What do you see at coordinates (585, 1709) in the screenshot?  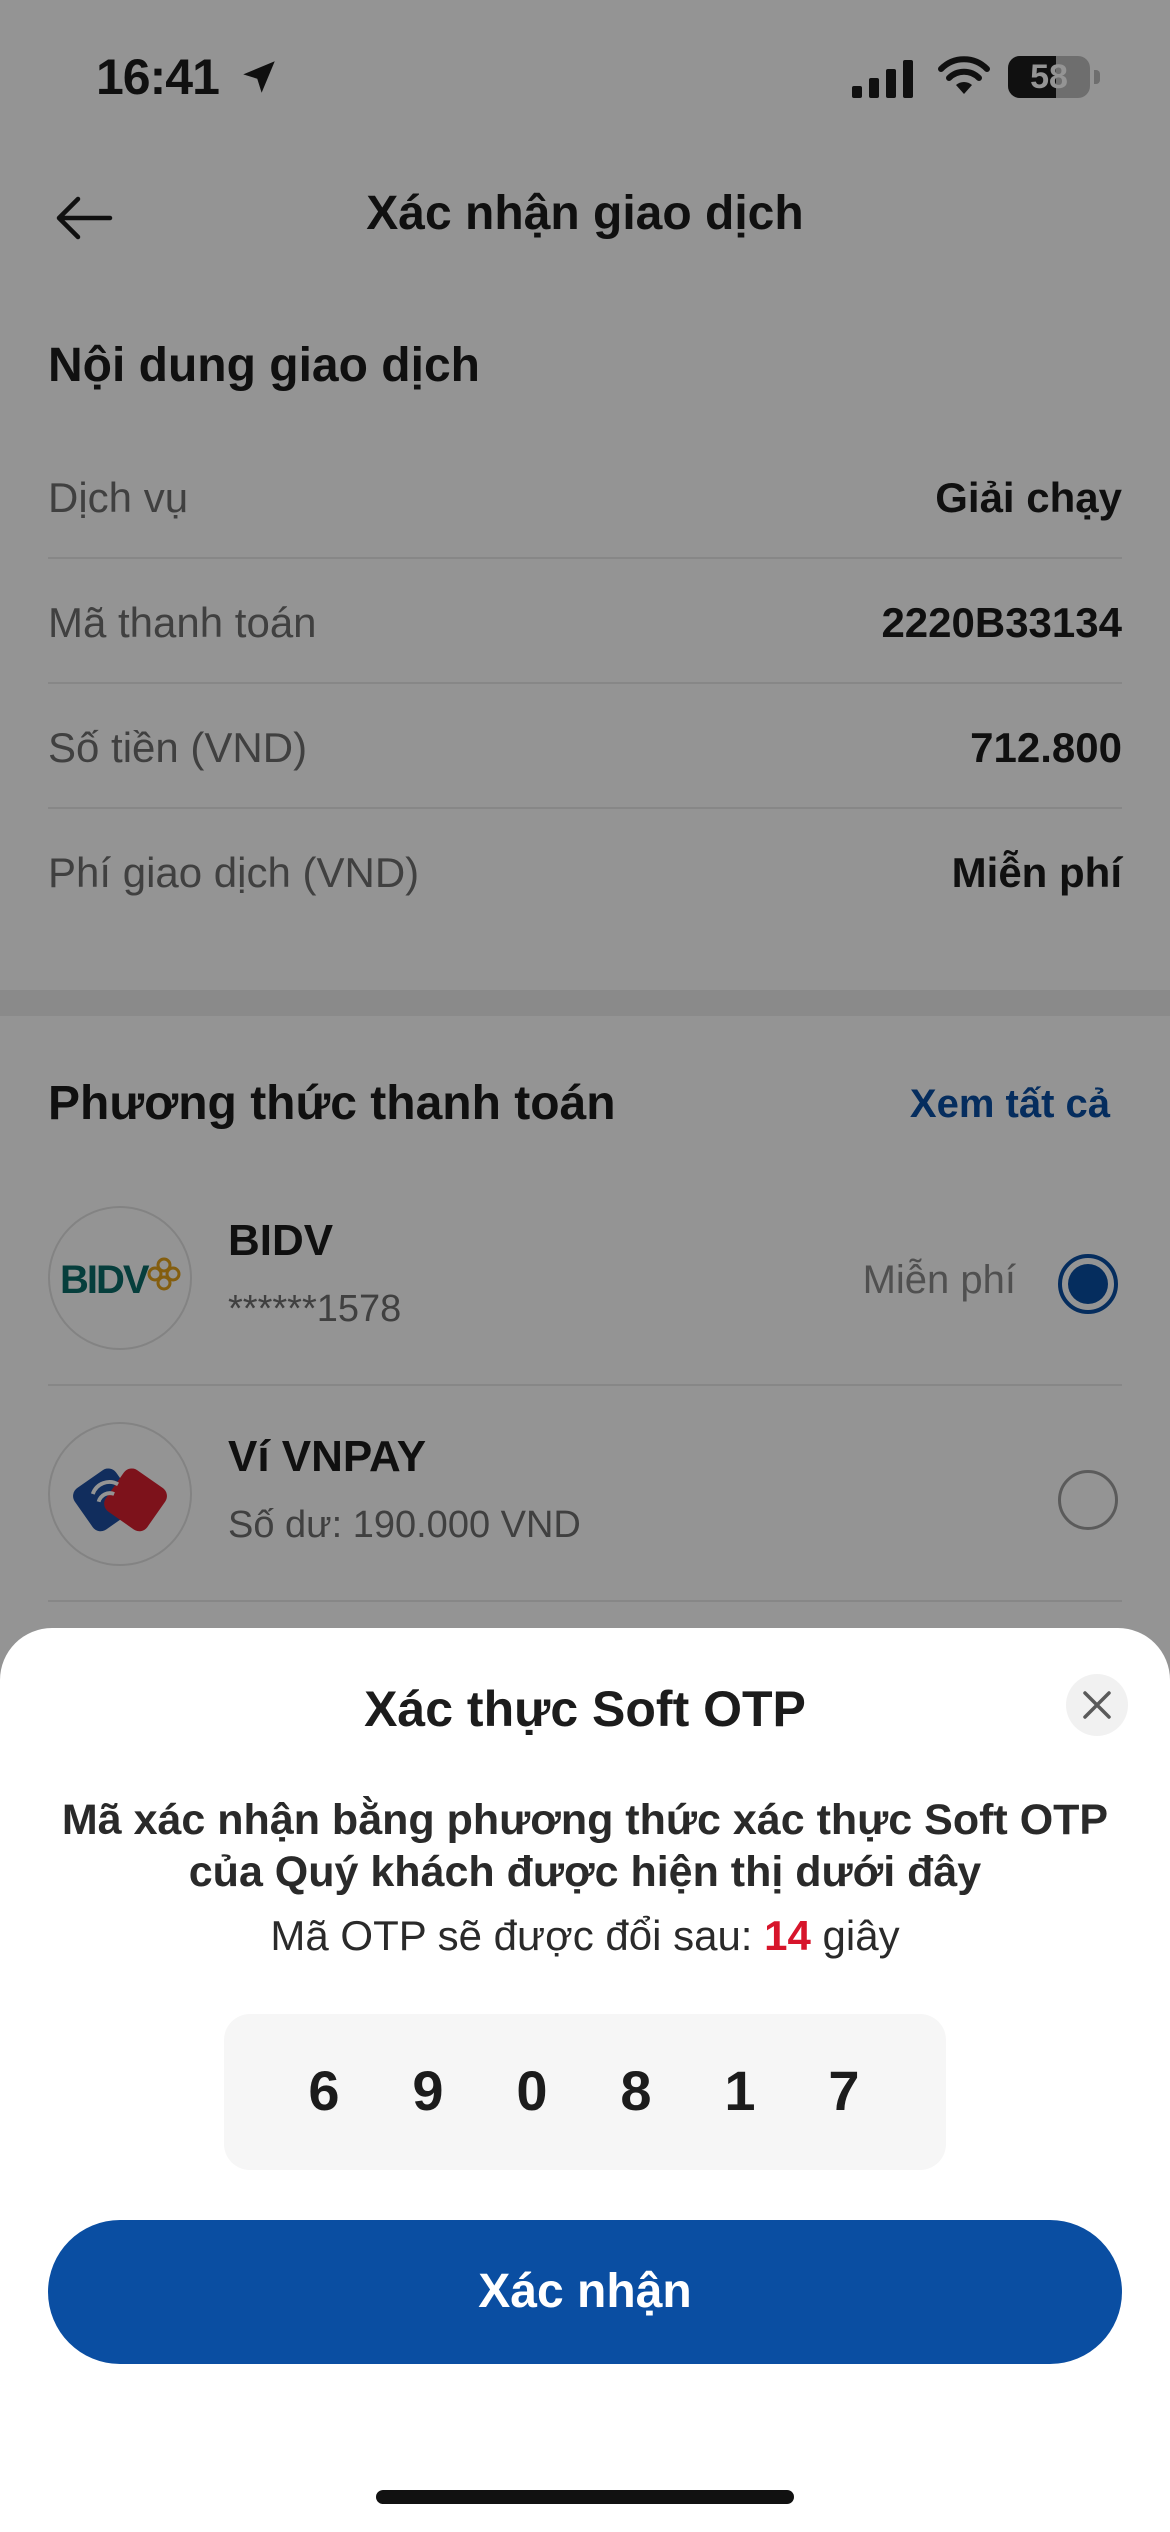 I see `sheet-title: Xác thực Soft OTP` at bounding box center [585, 1709].